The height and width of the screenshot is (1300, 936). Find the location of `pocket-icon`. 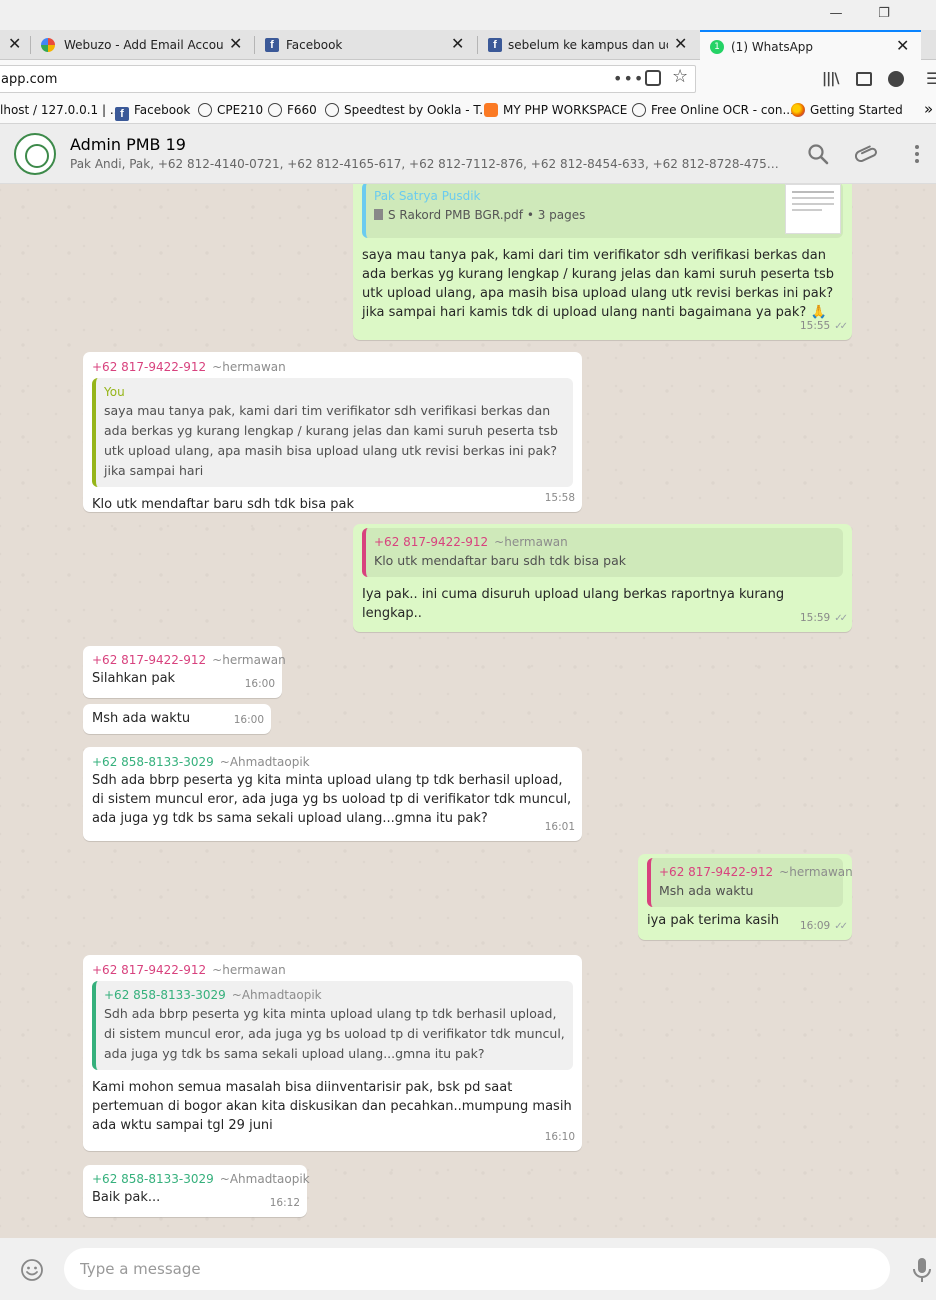

pocket-icon is located at coordinates (653, 78).